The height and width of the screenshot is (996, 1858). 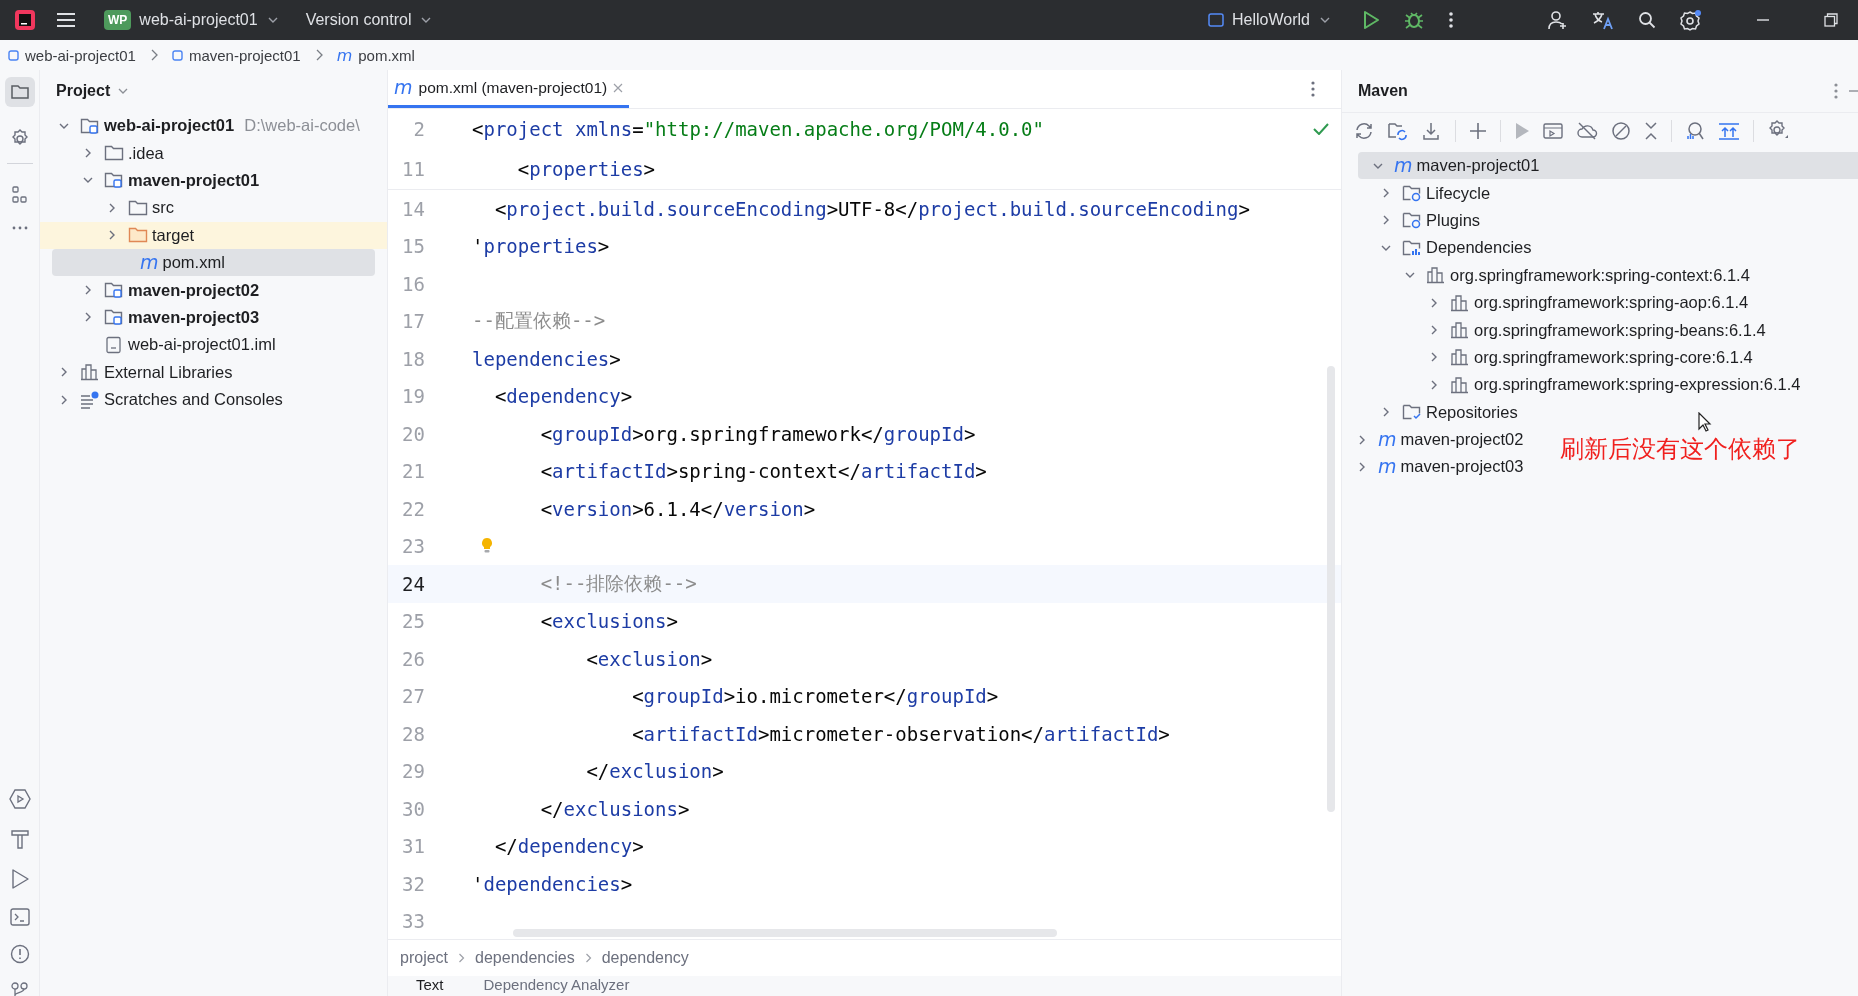 I want to click on tree-item: org.springframework:spring-context:6.1.4, so click(x=1546, y=275).